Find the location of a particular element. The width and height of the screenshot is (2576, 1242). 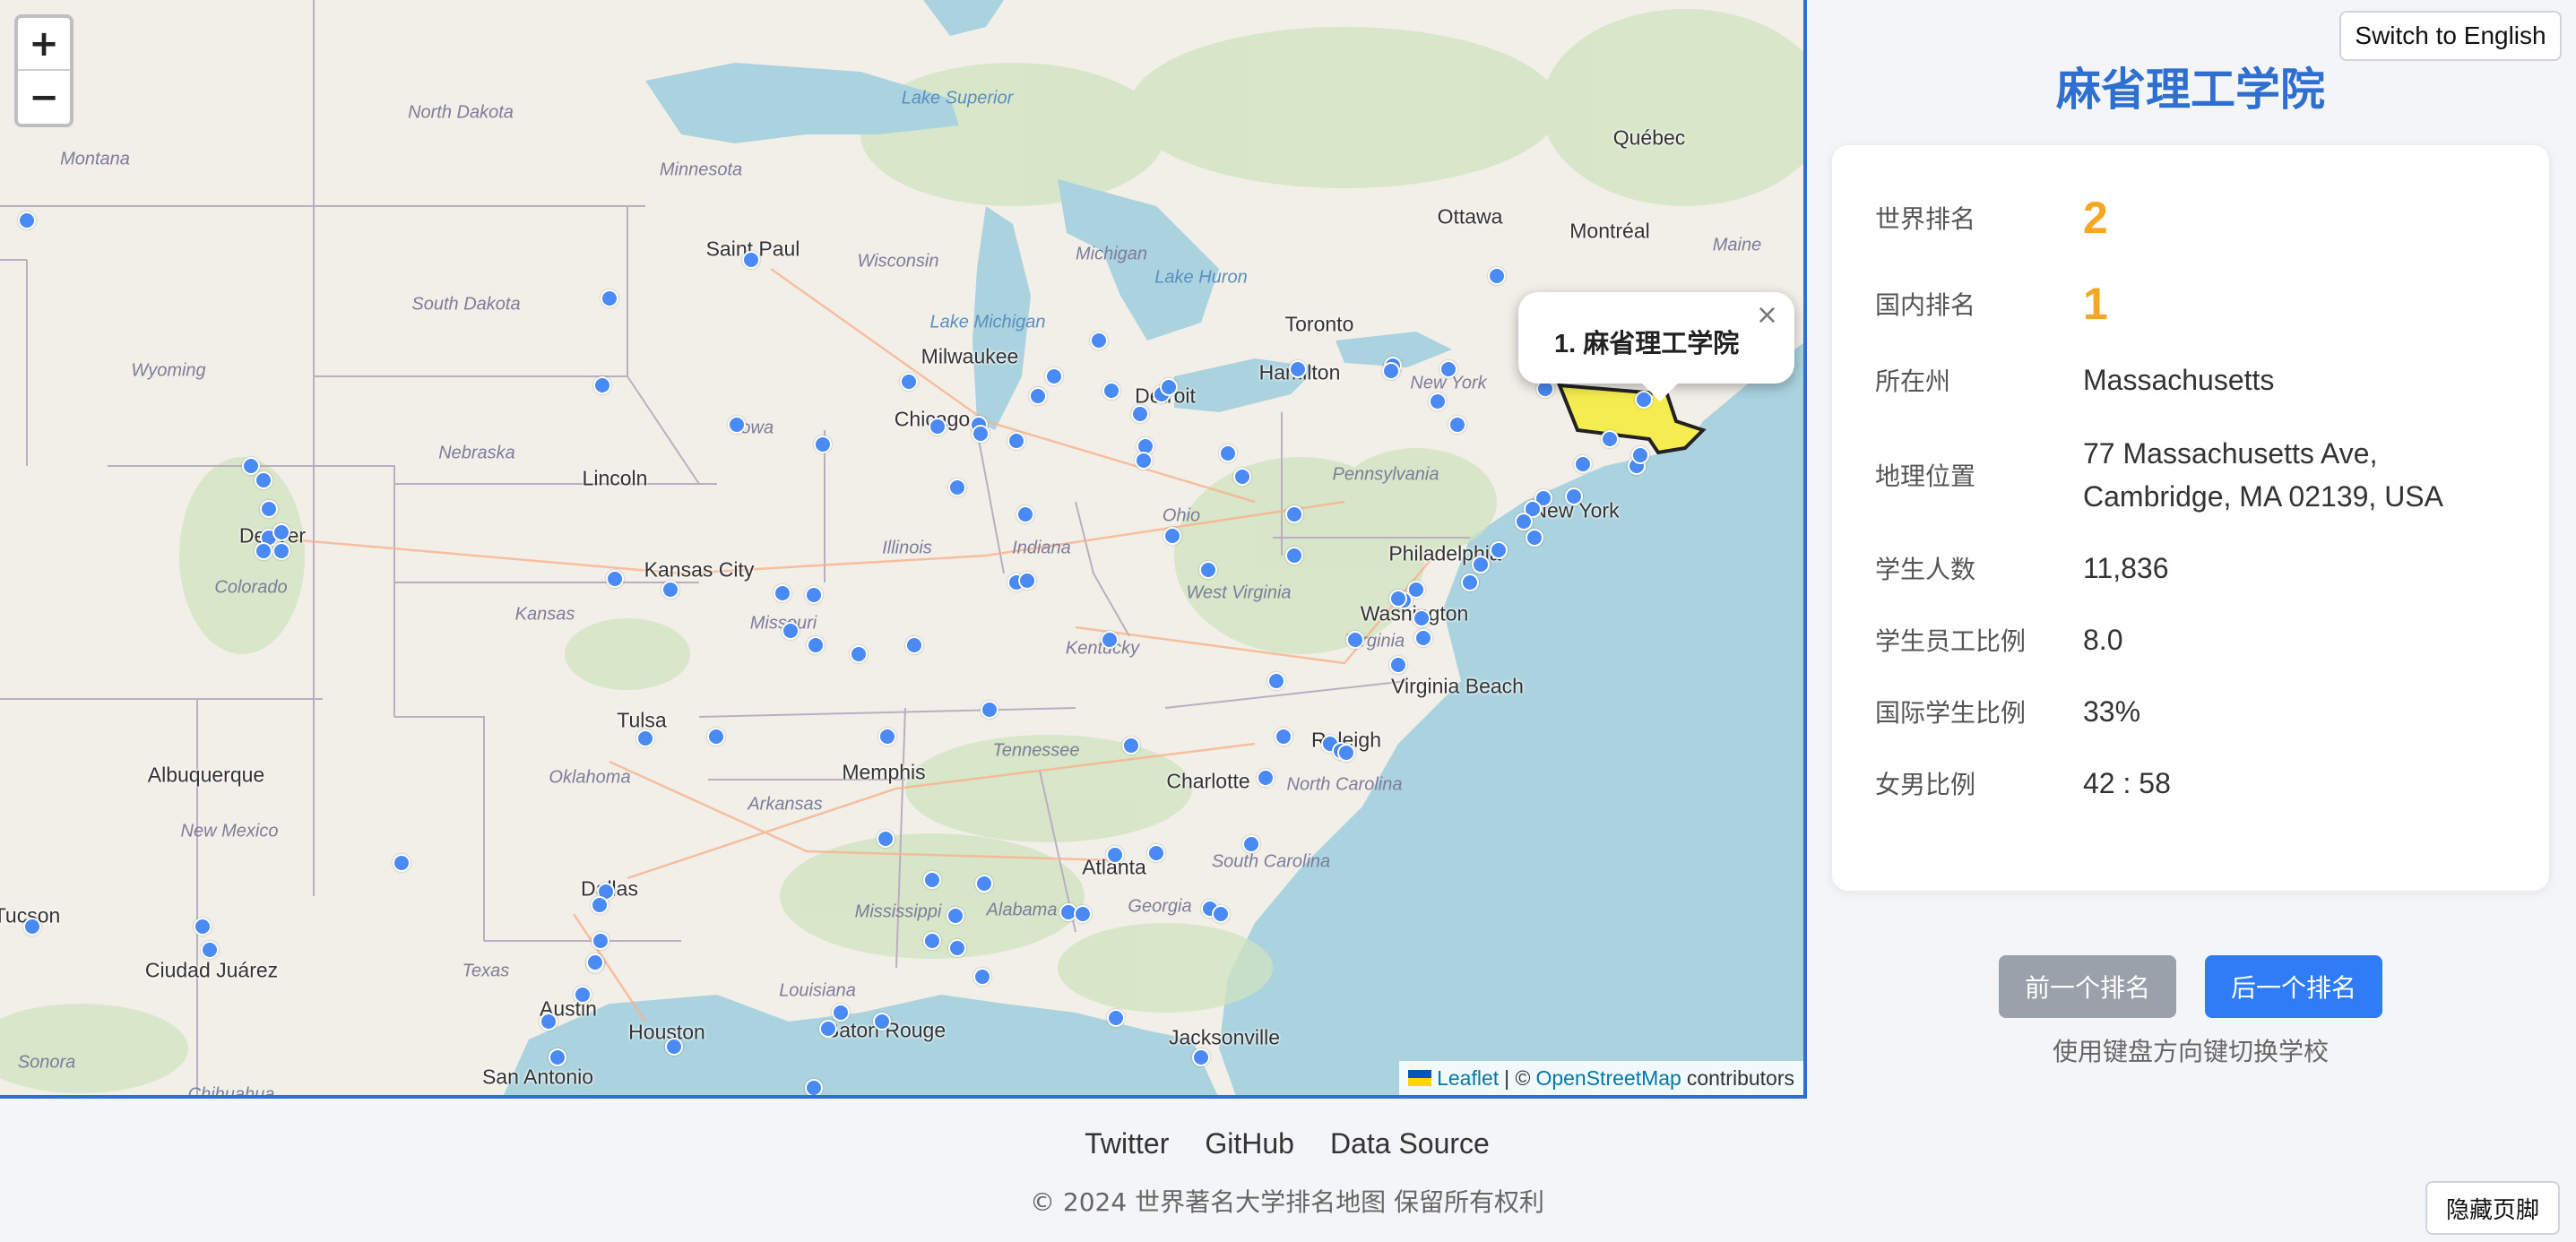

next-rank-button: 后一个排名 is located at coordinates (2293, 986).